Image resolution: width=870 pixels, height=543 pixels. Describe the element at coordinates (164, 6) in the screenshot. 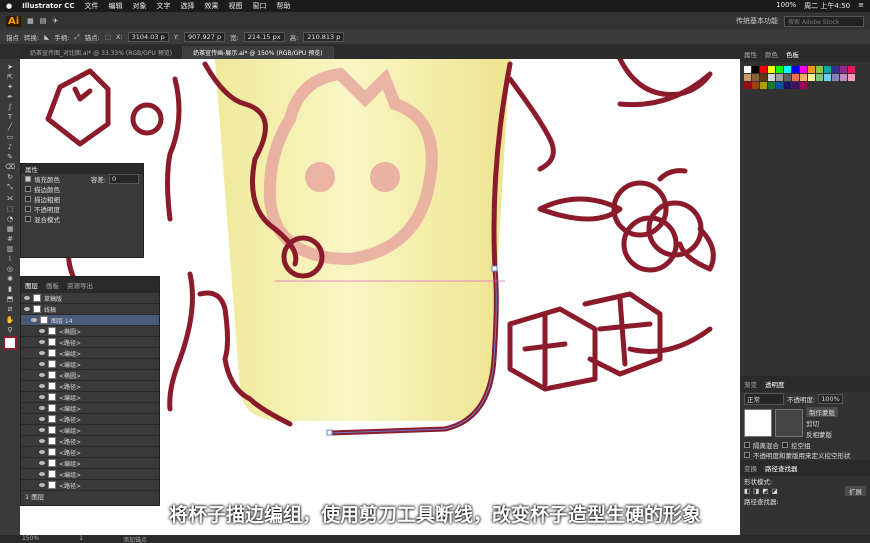

I see `menu-type: 文字` at that location.